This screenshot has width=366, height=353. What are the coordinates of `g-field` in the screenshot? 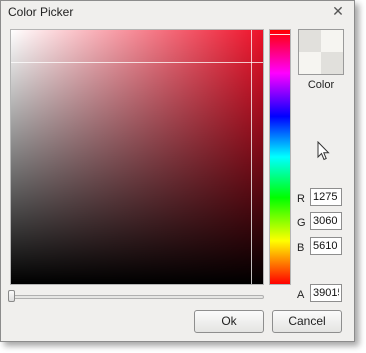 It's located at (326, 221).